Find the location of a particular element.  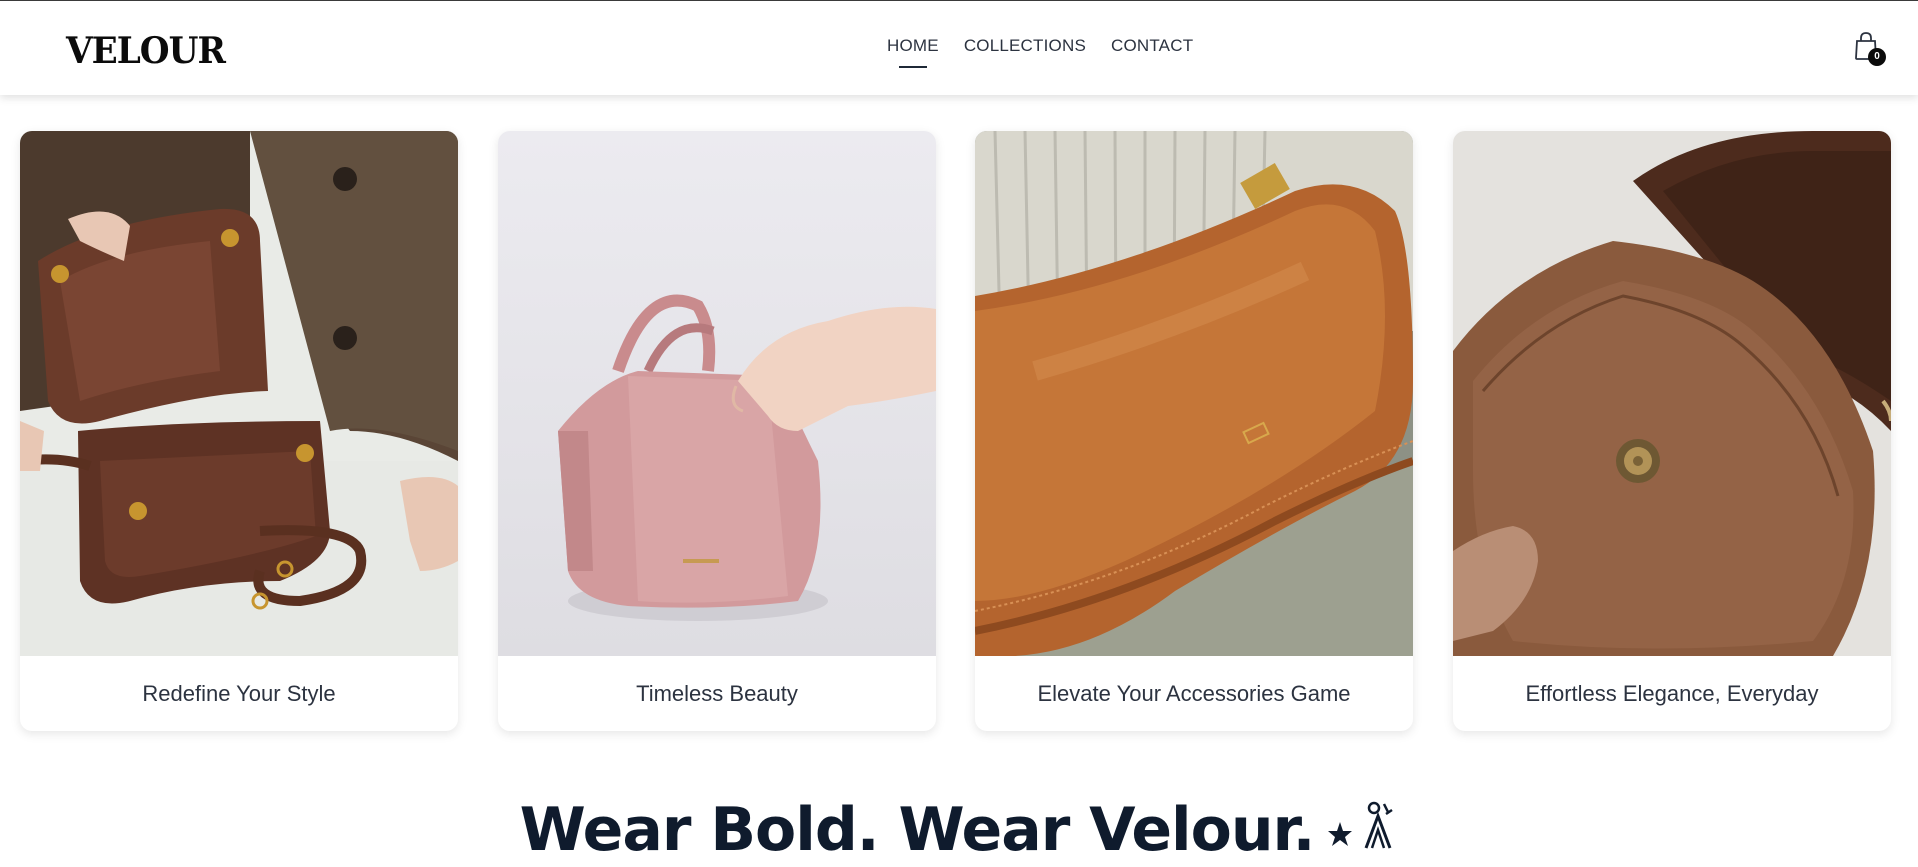

main-nav: HOME COLLECTIONS CONTACT is located at coordinates (1040, 51).